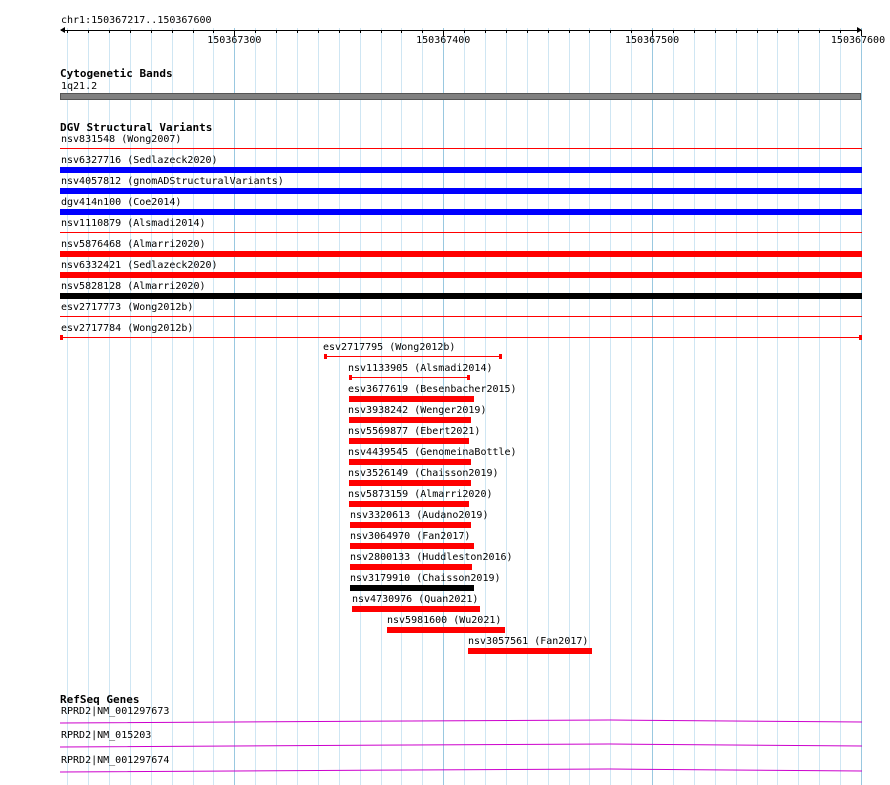  I want to click on ruler-position-label: 150367600, so click(858, 40).